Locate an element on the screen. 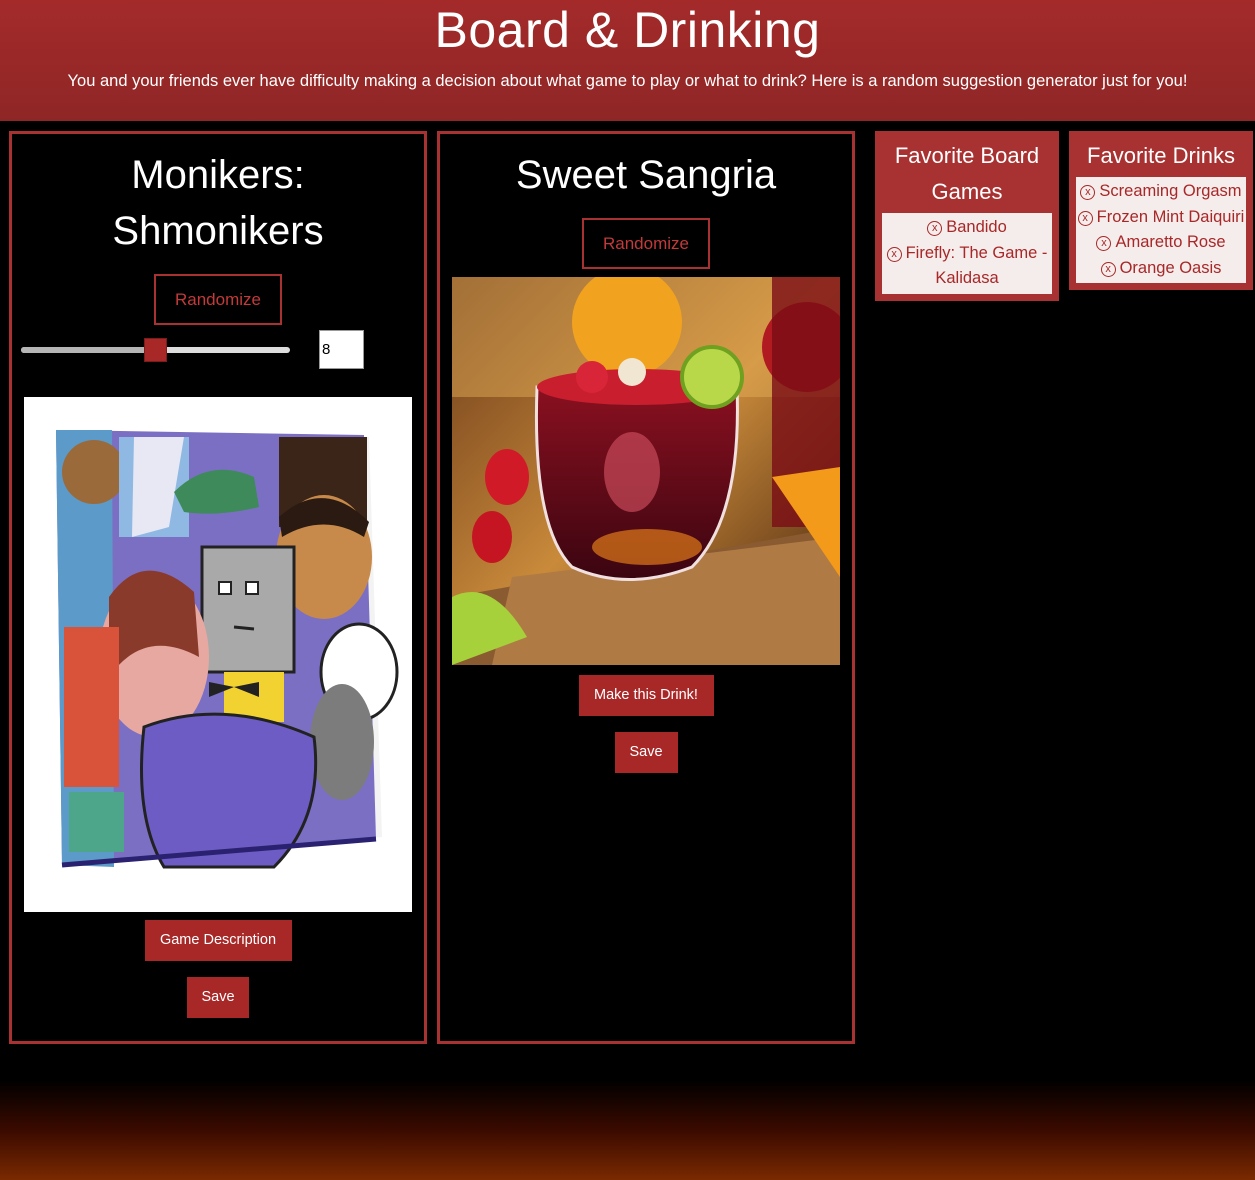 The height and width of the screenshot is (1180, 1255). favorite-games-list: x Bandido x Firefly: The Game - Kalidasa is located at coordinates (967, 253).